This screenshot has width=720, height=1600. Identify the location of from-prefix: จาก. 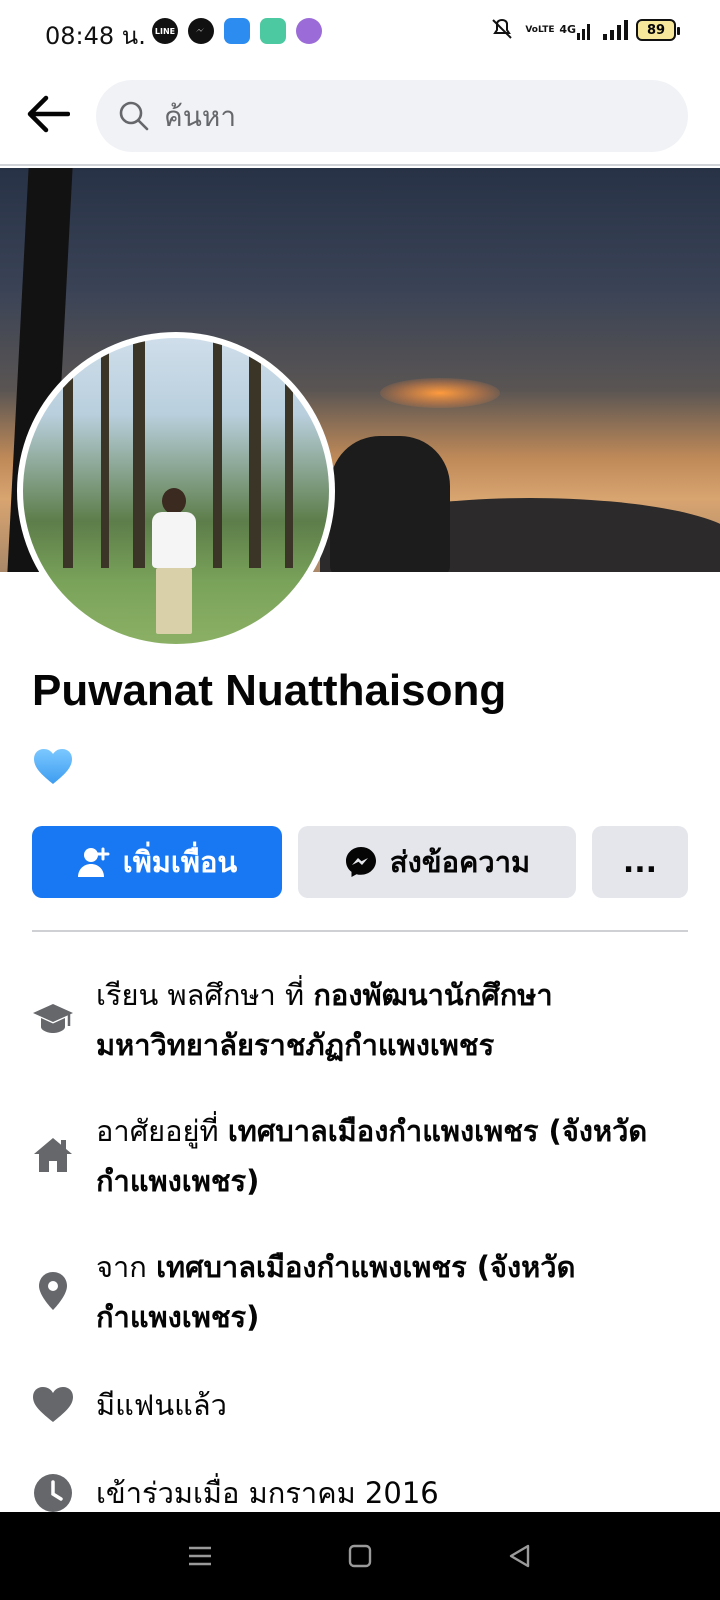
(126, 1267).